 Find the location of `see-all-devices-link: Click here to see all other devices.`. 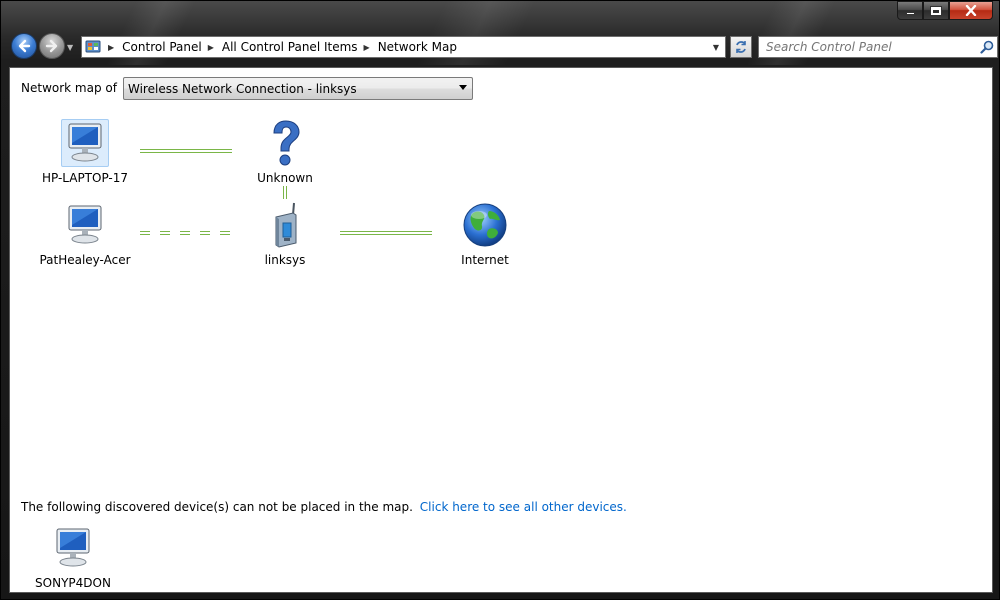

see-all-devices-link: Click here to see all other devices. is located at coordinates (523, 507).